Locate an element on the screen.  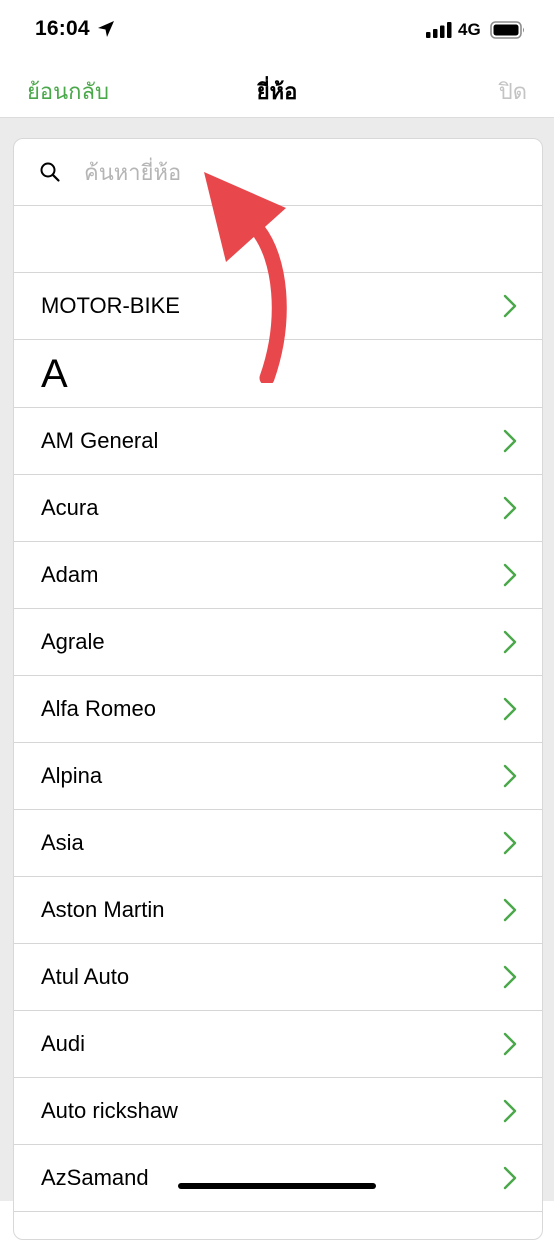
list-item-label: Audi is located at coordinates (63, 1043).